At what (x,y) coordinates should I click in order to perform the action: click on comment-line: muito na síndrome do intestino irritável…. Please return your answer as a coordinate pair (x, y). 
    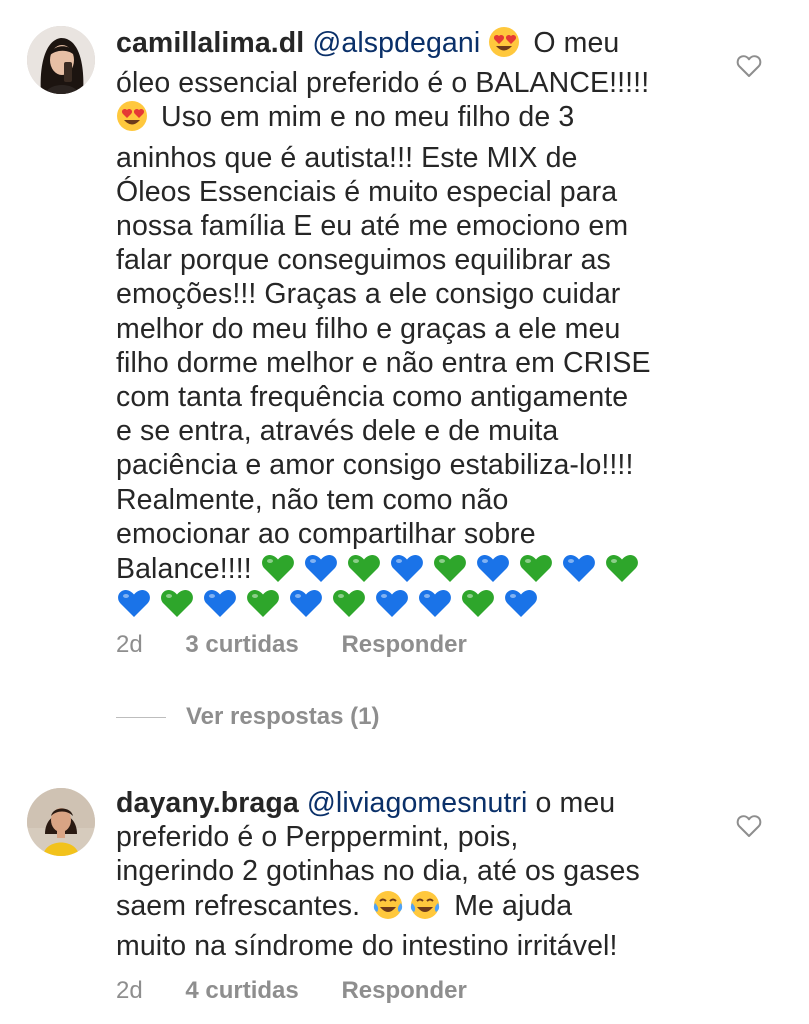
    Looking at the image, I should click on (367, 945).